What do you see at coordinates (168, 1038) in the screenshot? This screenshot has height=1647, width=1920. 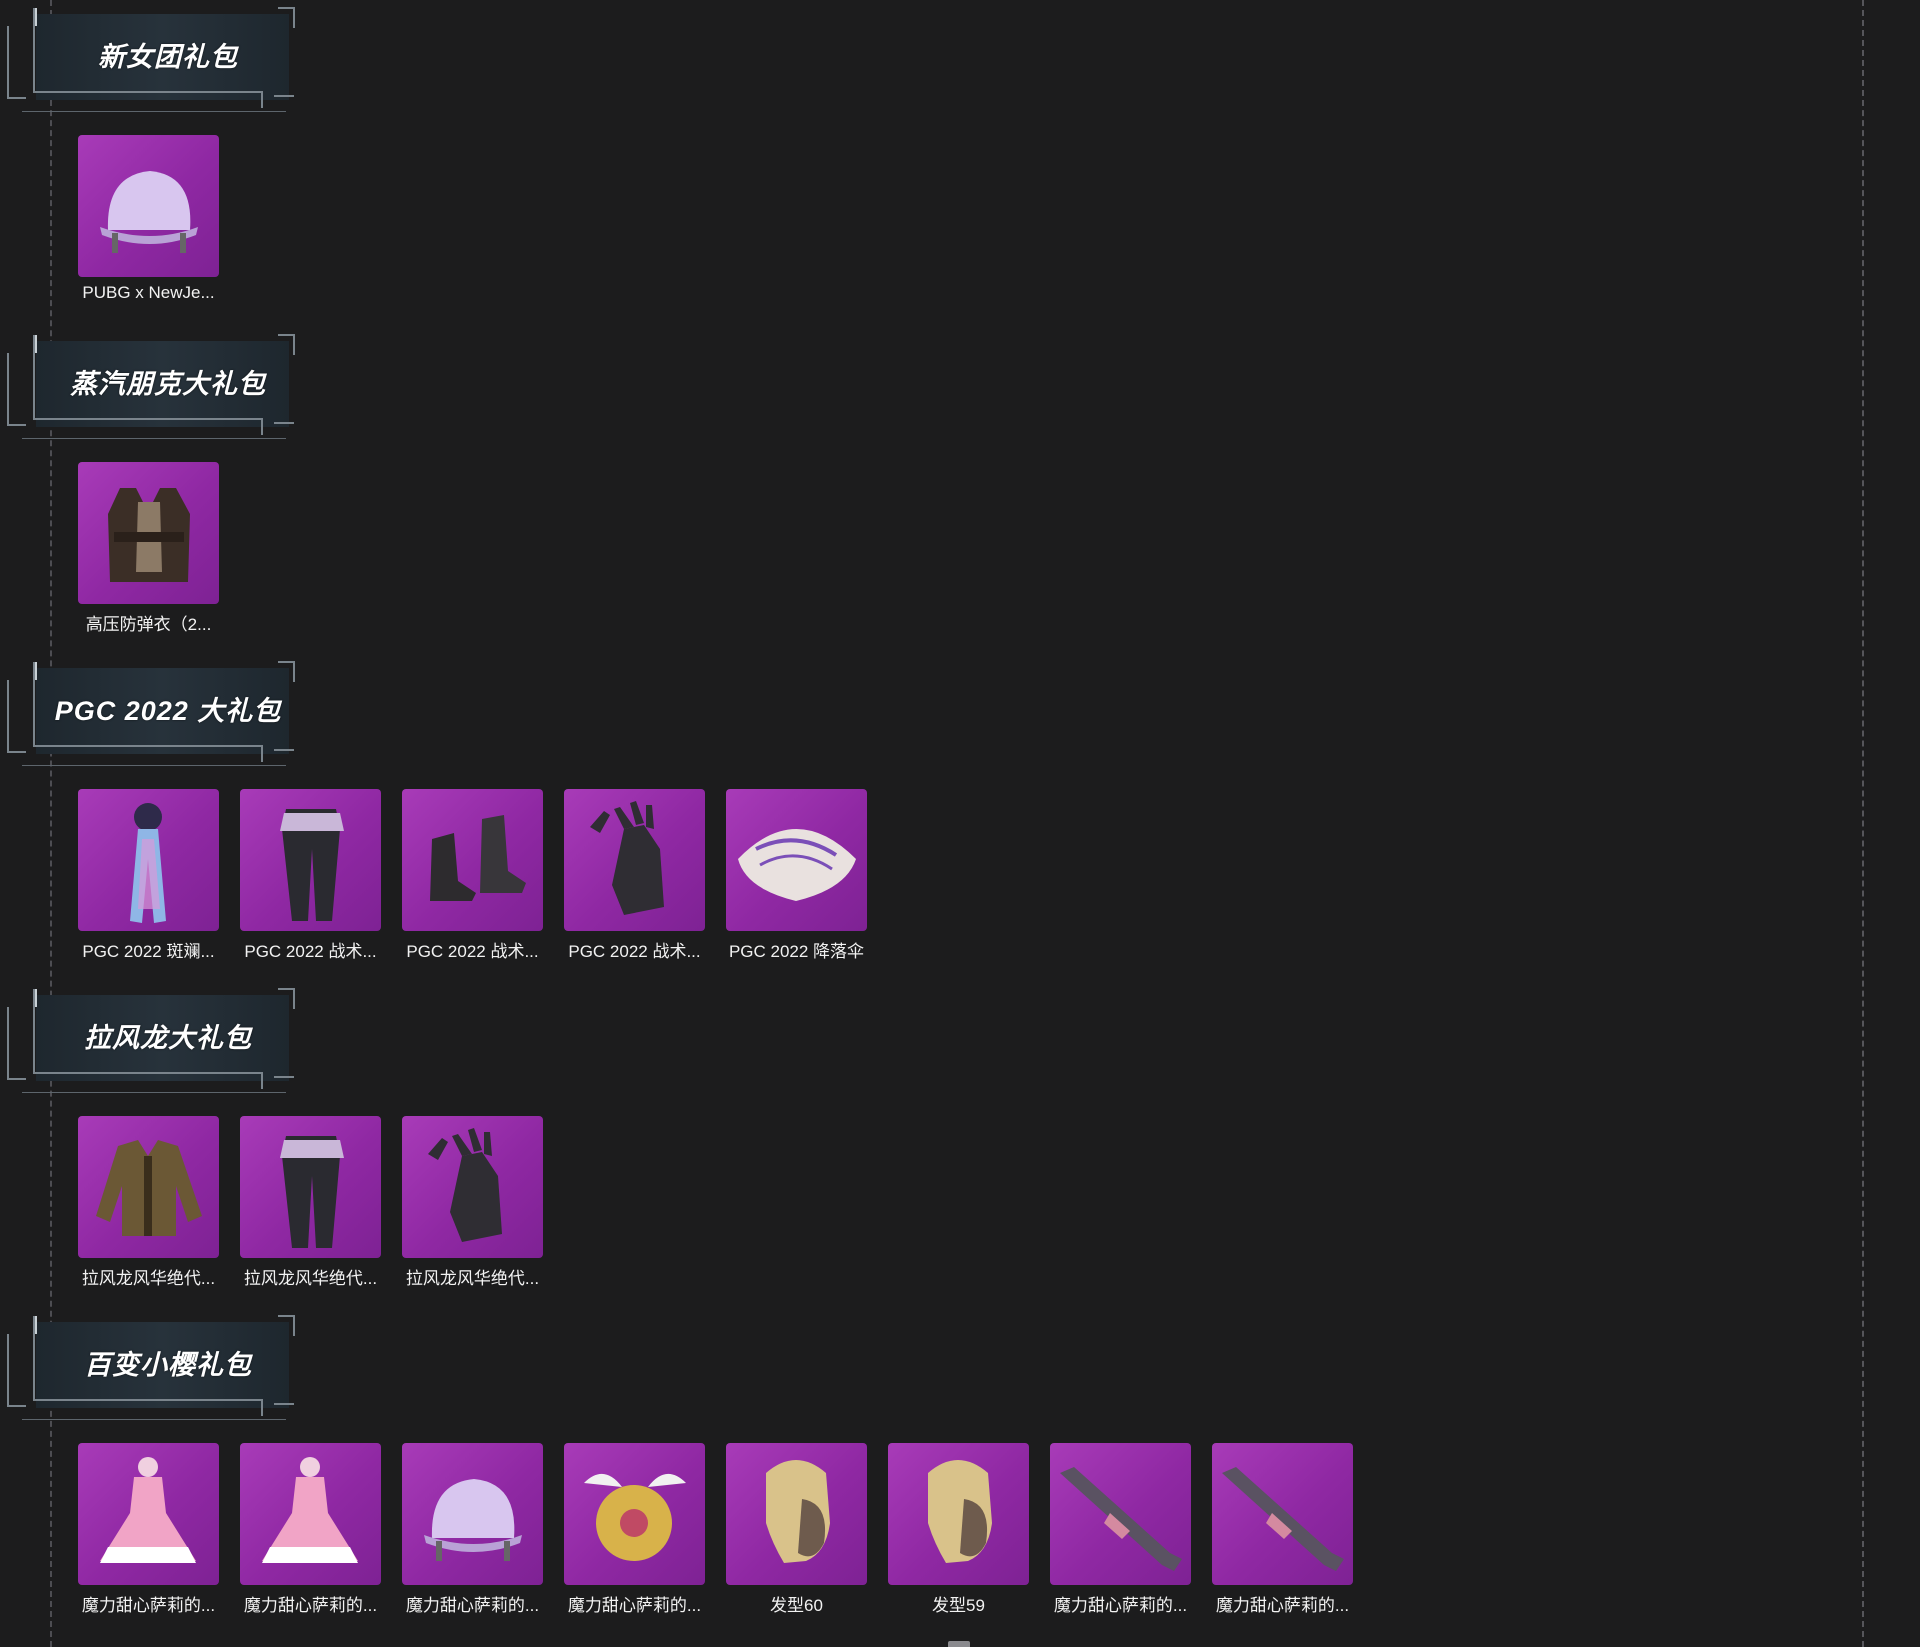 I see `section-title: 拉风龙大礼包` at bounding box center [168, 1038].